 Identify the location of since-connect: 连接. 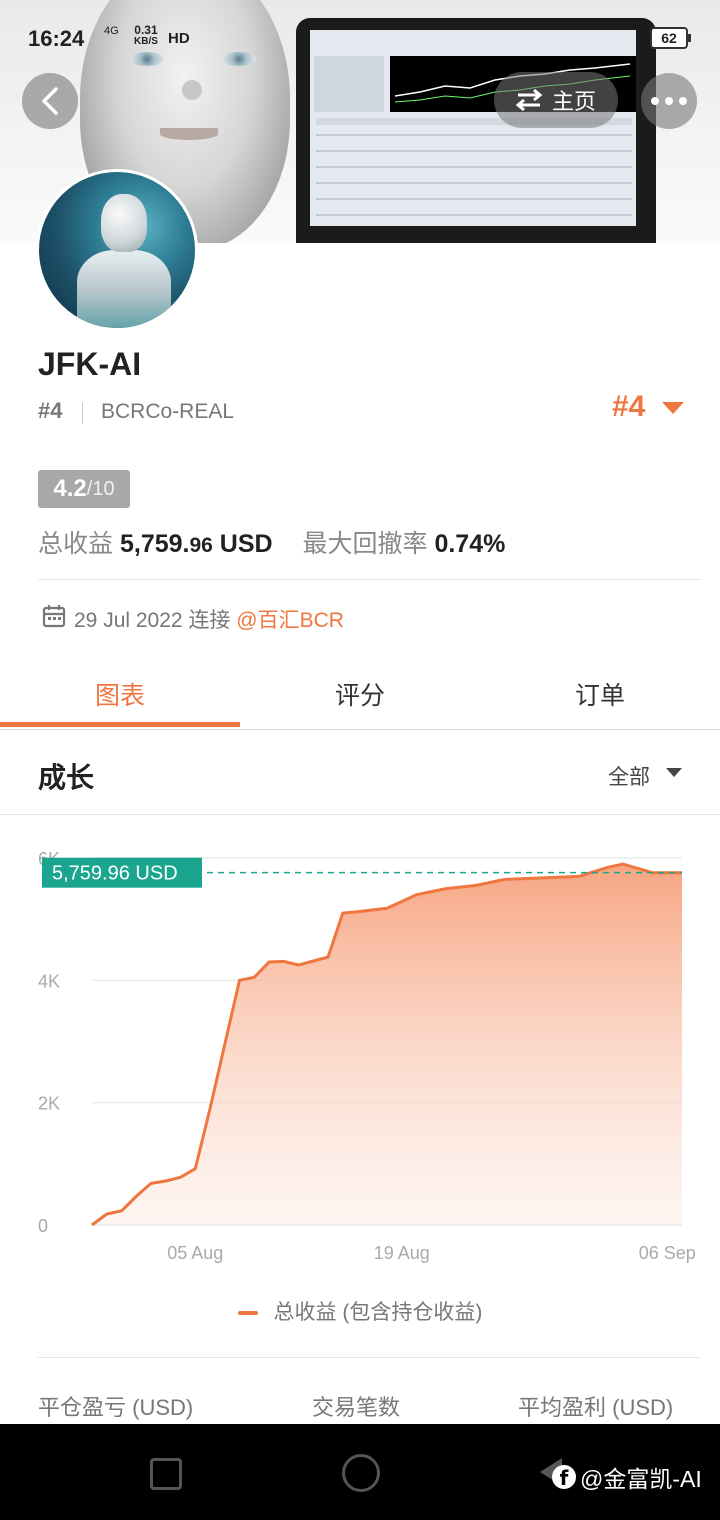
(209, 620).